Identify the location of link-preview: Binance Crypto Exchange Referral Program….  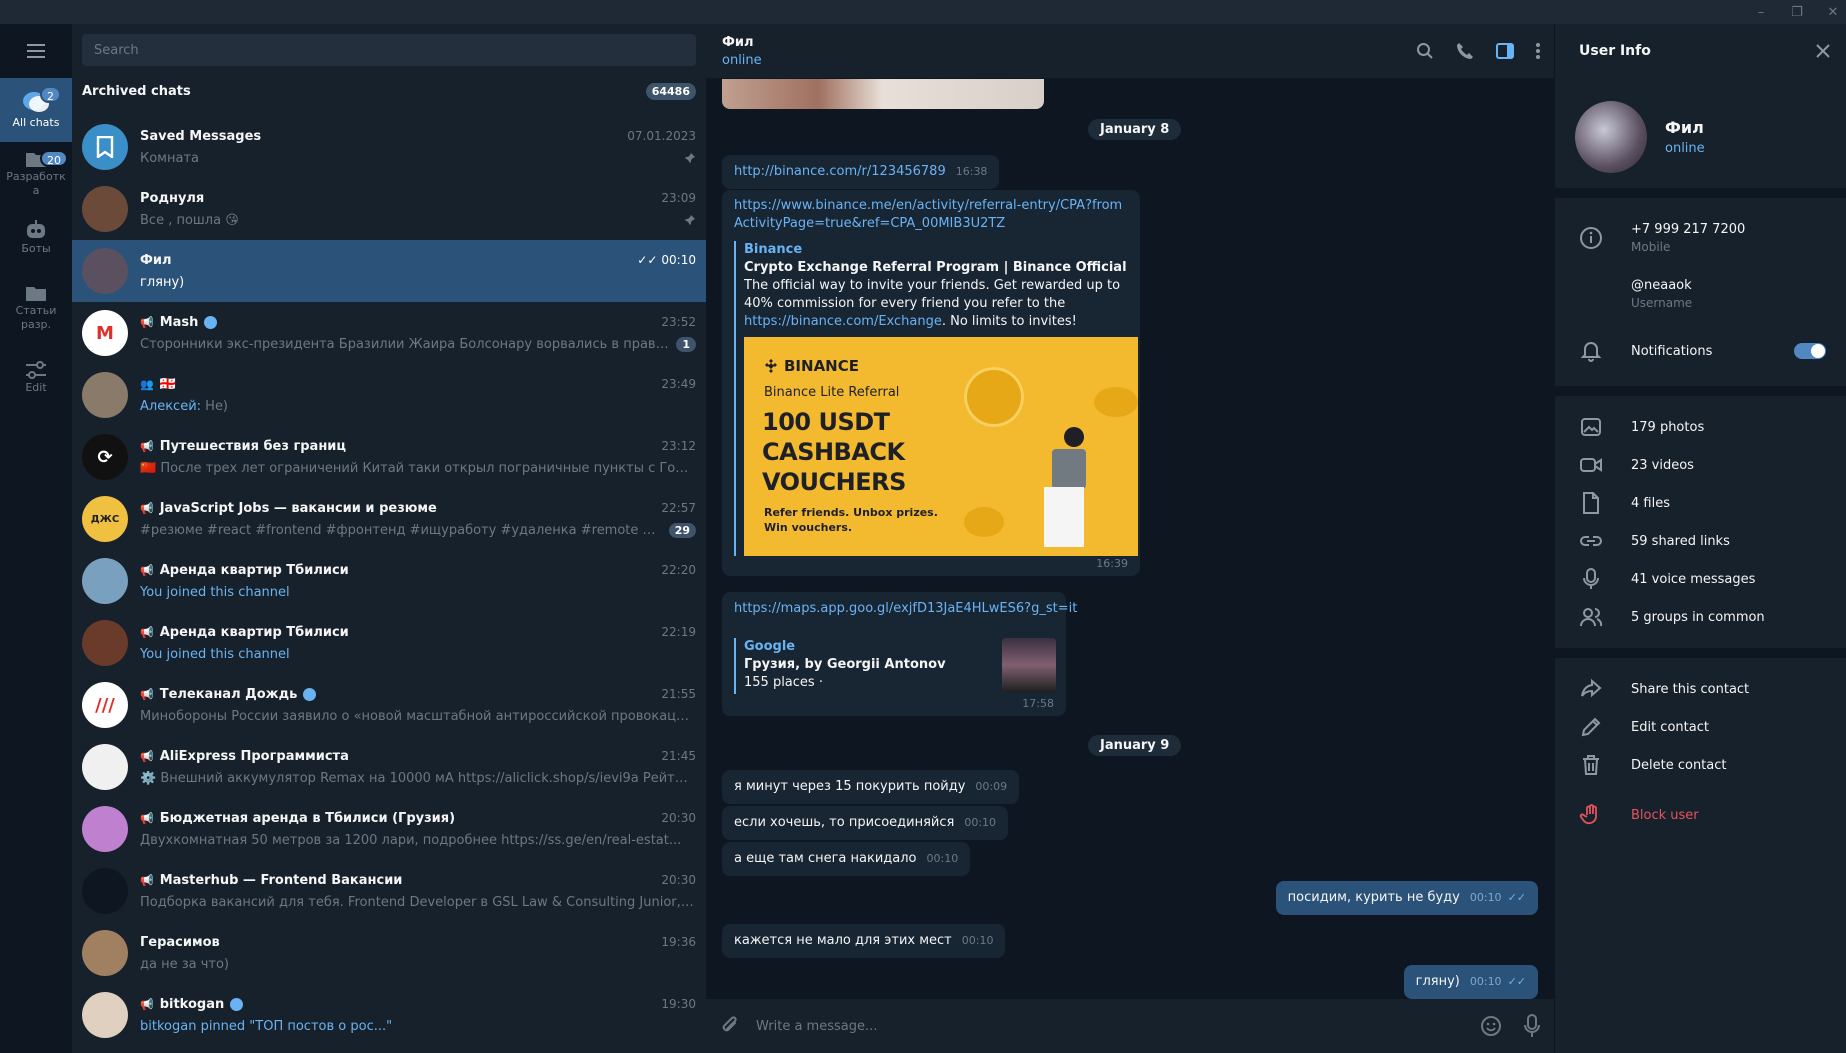
(936, 398).